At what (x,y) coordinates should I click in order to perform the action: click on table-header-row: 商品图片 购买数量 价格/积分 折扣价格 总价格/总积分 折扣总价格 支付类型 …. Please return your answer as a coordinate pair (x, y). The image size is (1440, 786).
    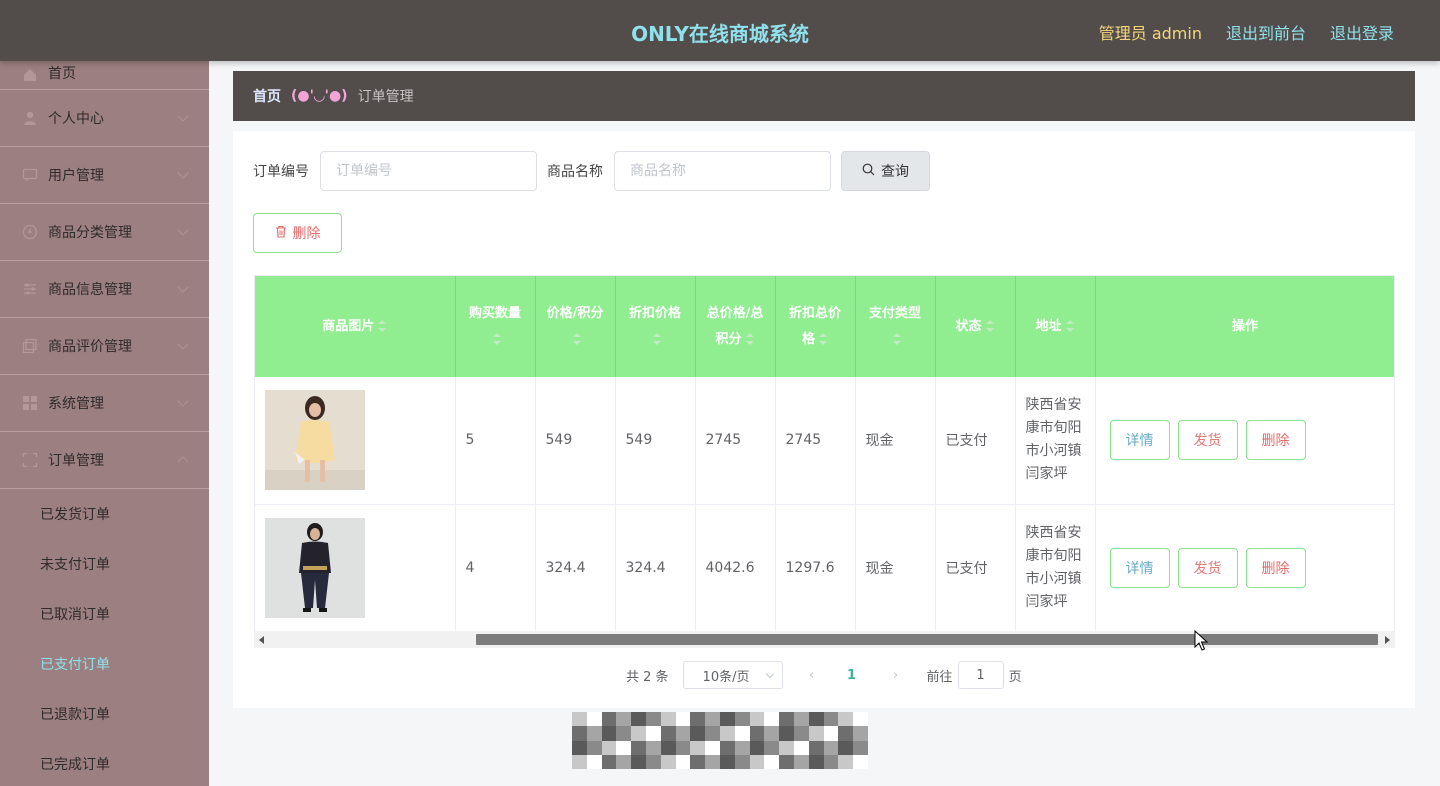
    Looking at the image, I should click on (824, 326).